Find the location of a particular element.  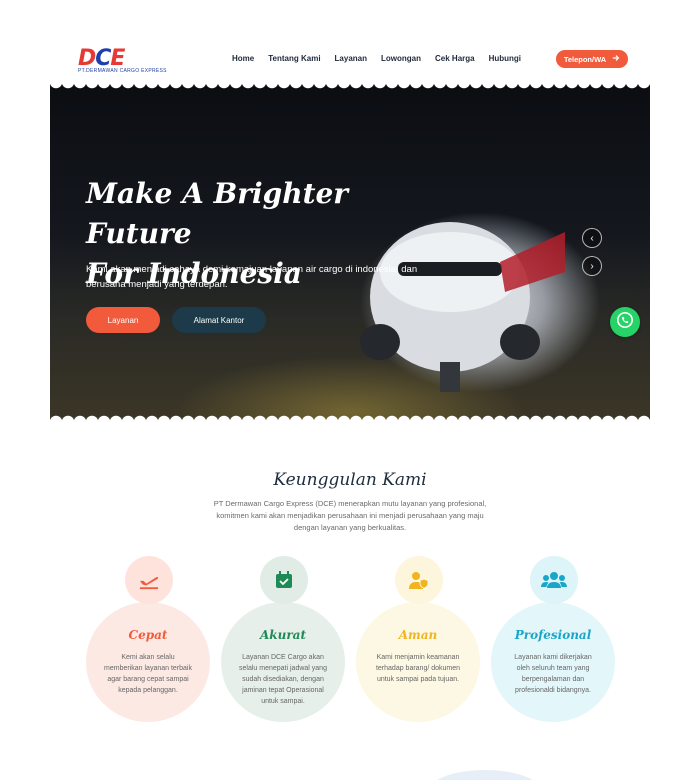

slider-prev-button: ‹ is located at coordinates (592, 238).